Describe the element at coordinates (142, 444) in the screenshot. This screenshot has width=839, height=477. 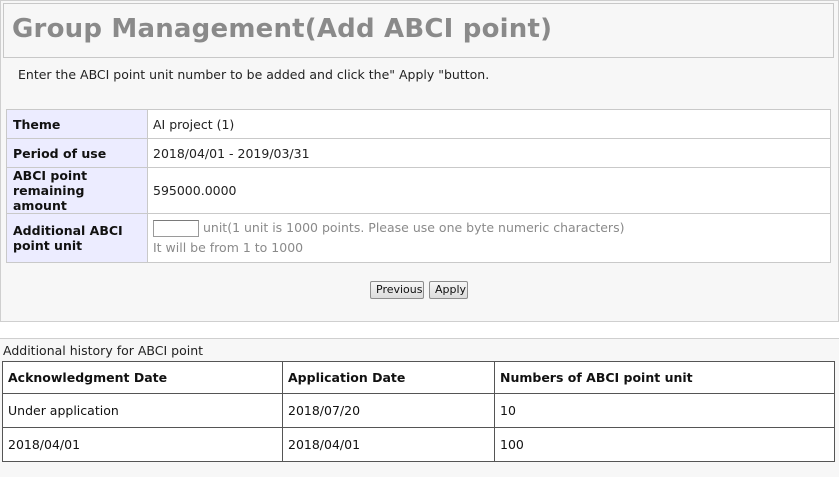
I see `acknowledgment-date-cell: 2018/04/01` at that location.